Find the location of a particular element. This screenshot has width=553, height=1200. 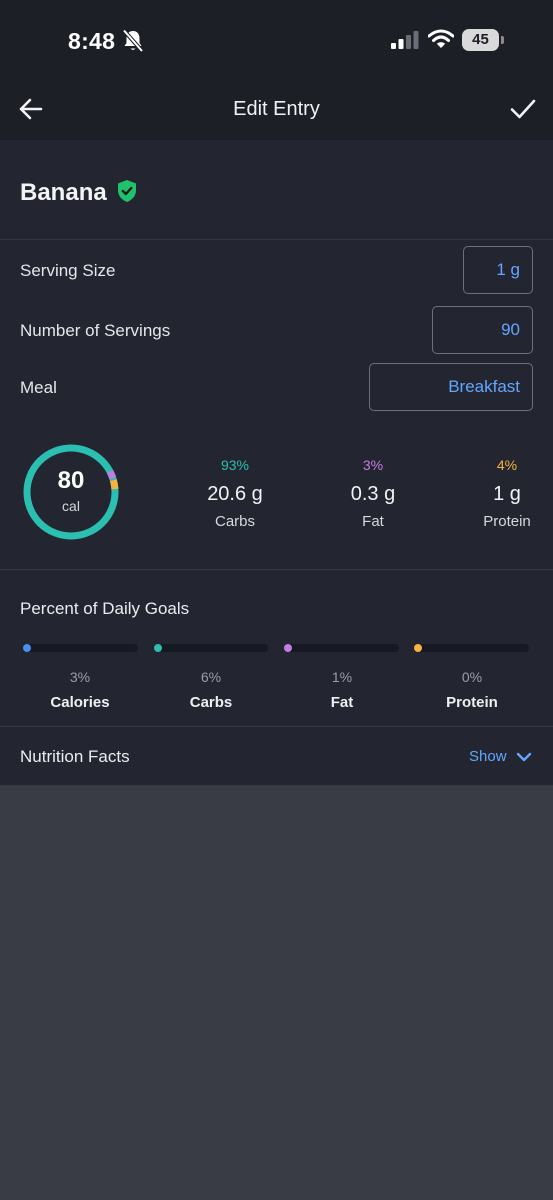

macro-amount: 0.3 g is located at coordinates (373, 494).